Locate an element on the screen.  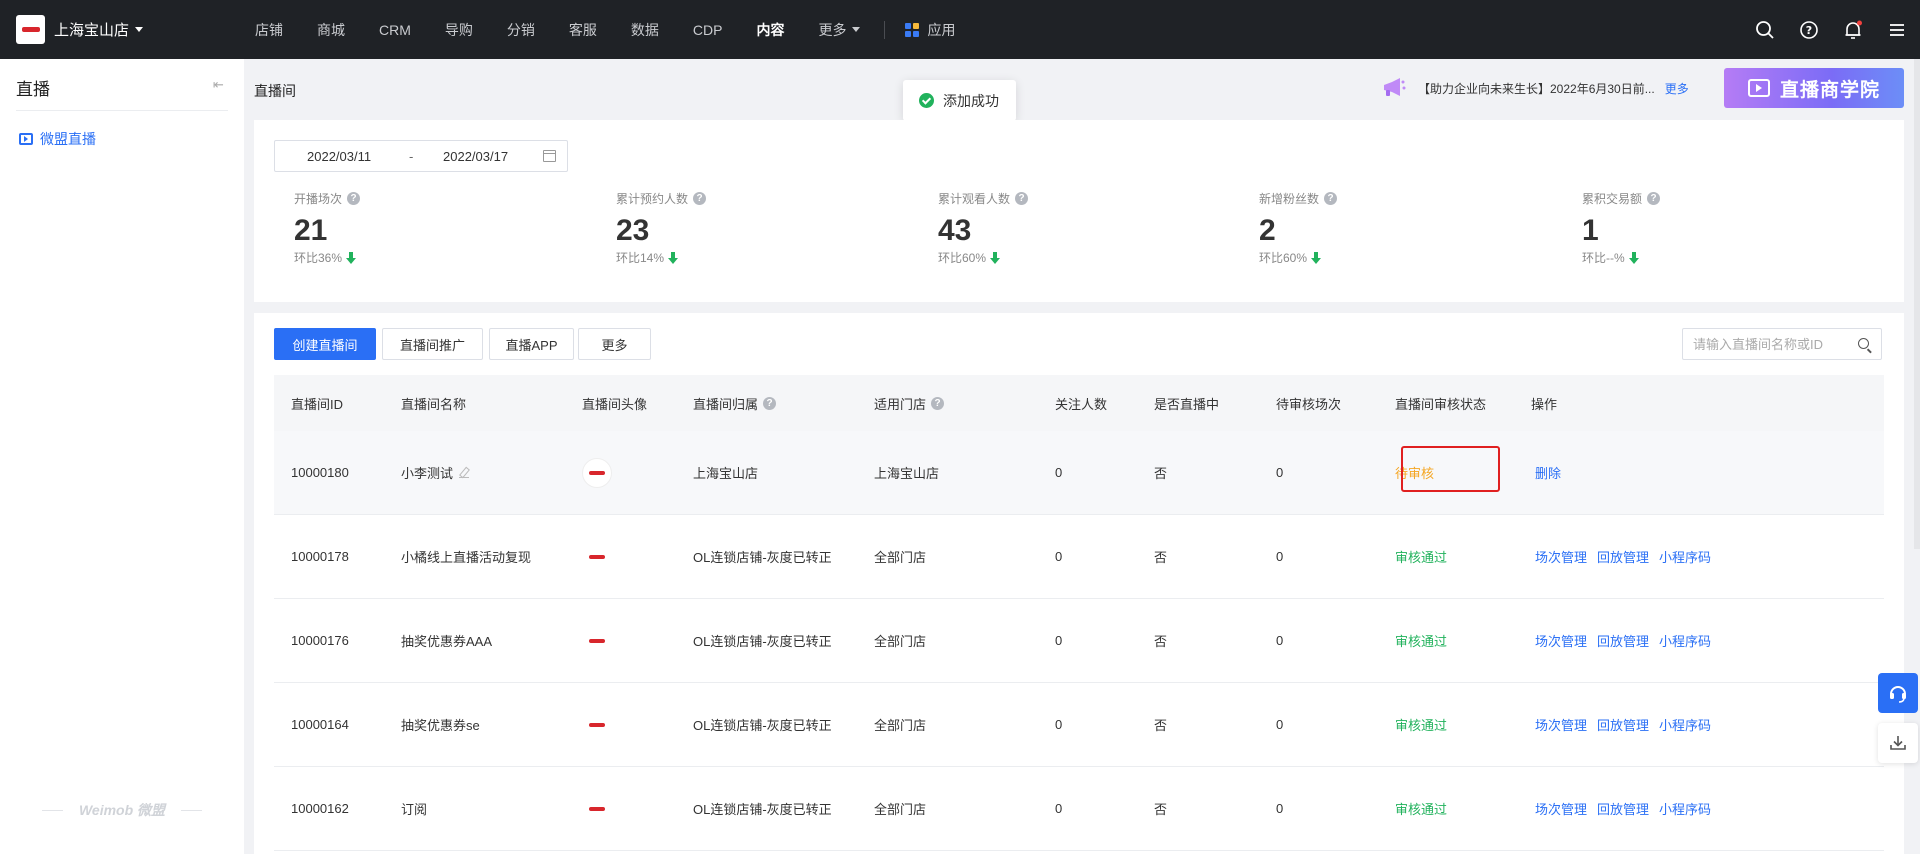
date-start: 2022/03/11 is located at coordinates (339, 156).